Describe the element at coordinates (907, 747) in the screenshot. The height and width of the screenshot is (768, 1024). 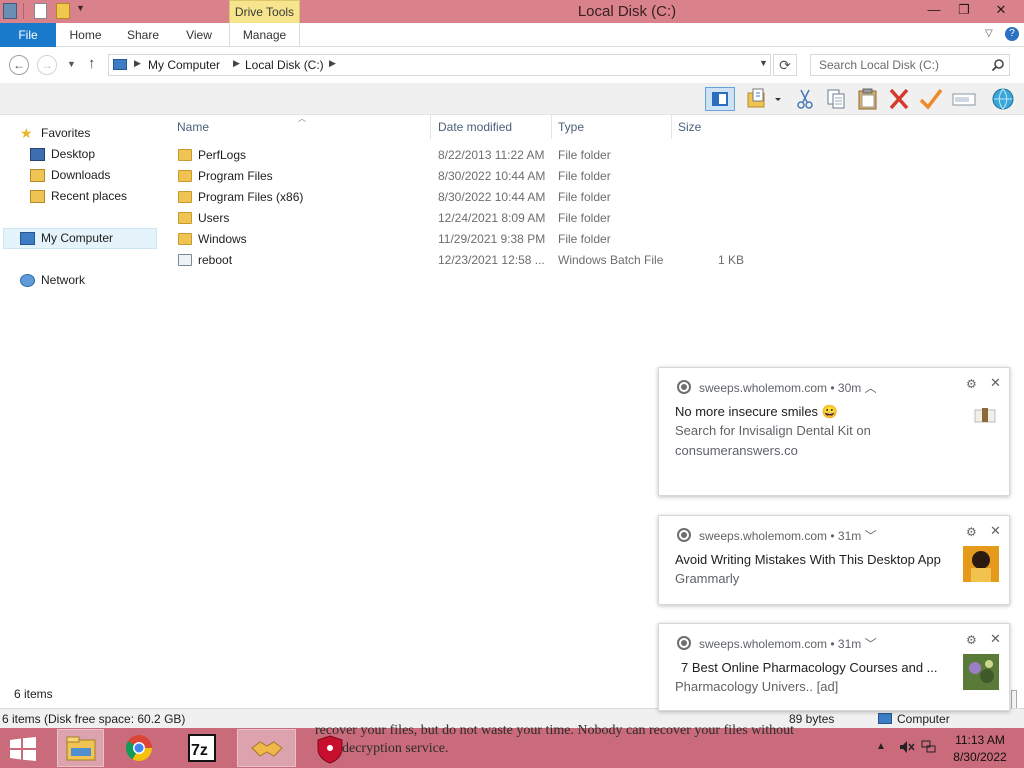
I see `volume-muted-icon` at that location.